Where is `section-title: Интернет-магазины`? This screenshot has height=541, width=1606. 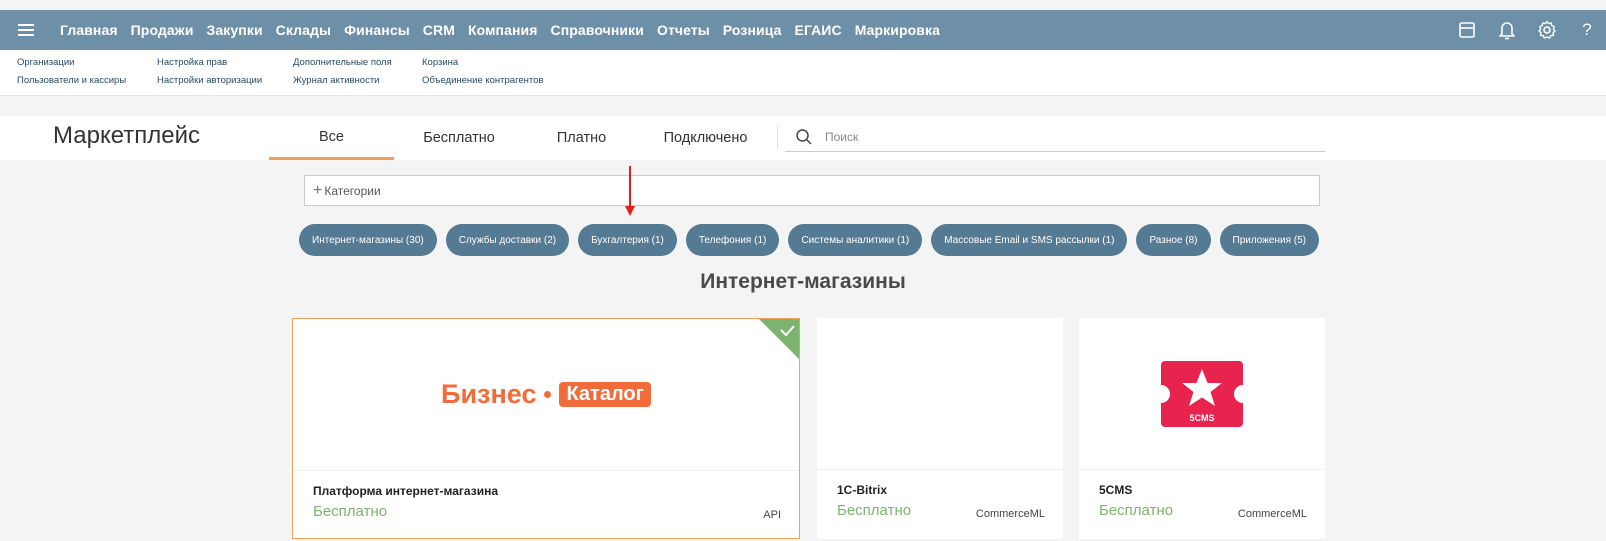 section-title: Интернет-магазины is located at coordinates (803, 281).